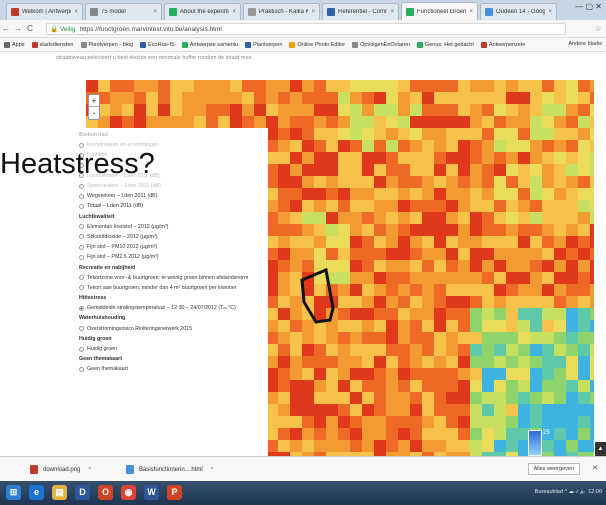  Describe the element at coordinates (18, 28) in the screenshot. I see `forward-button: →` at that location.